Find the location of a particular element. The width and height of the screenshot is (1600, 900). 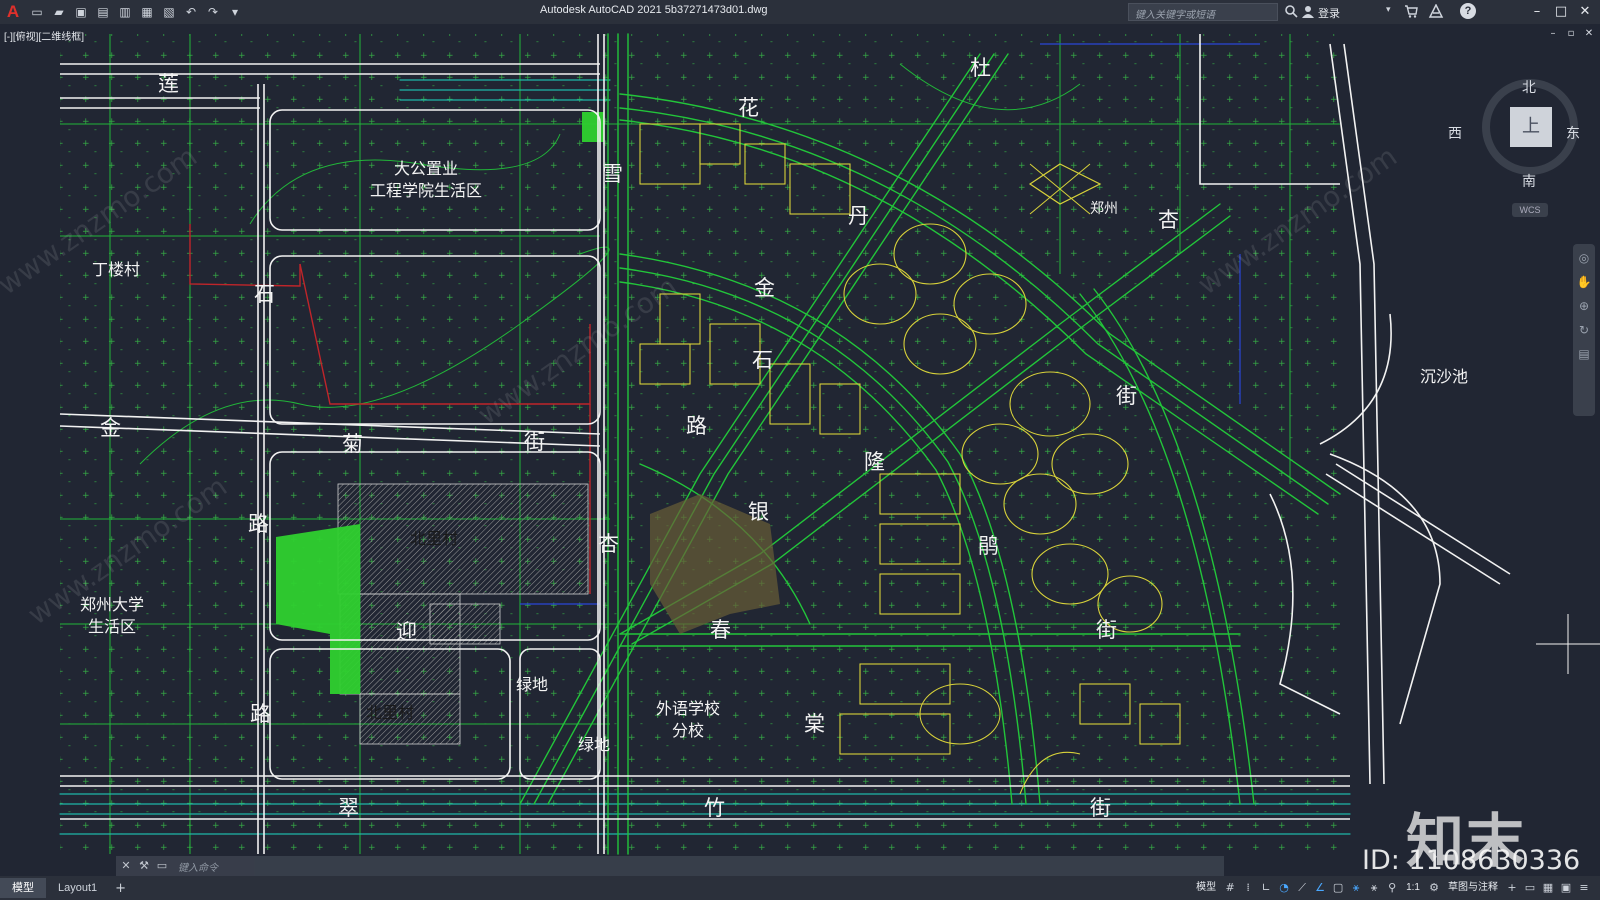

isodraft-icon: ⟋ is located at coordinates (1302, 888).